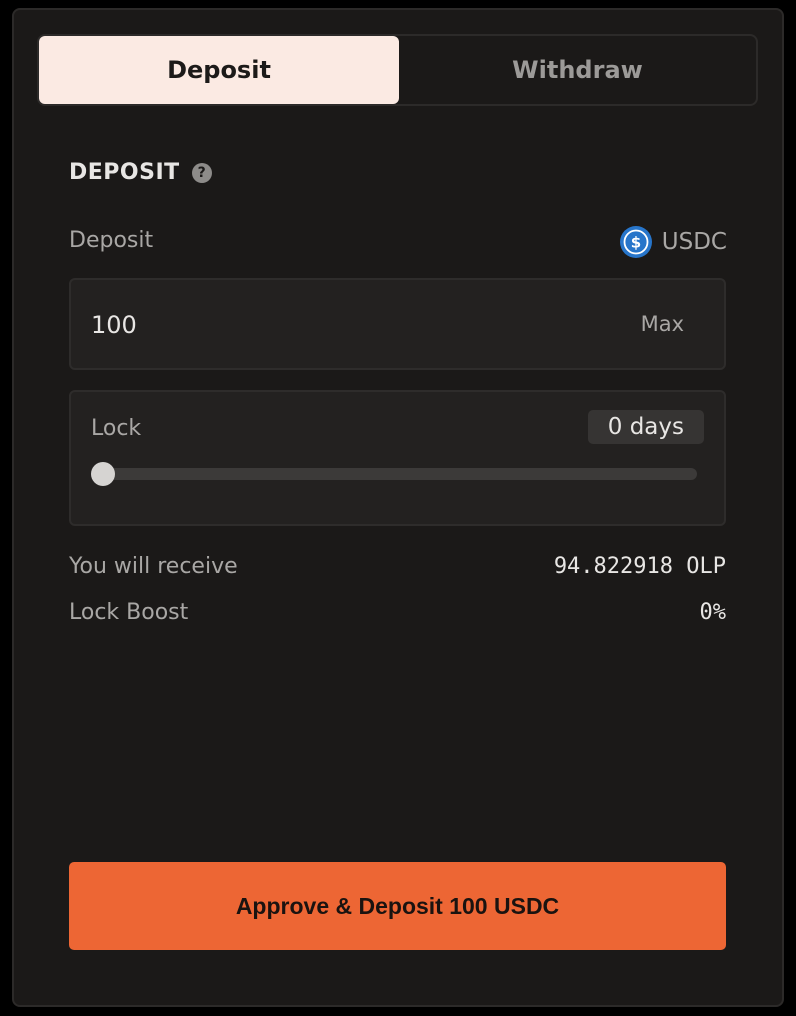 The width and height of the screenshot is (796, 1016). I want to click on max-button: Max, so click(662, 324).